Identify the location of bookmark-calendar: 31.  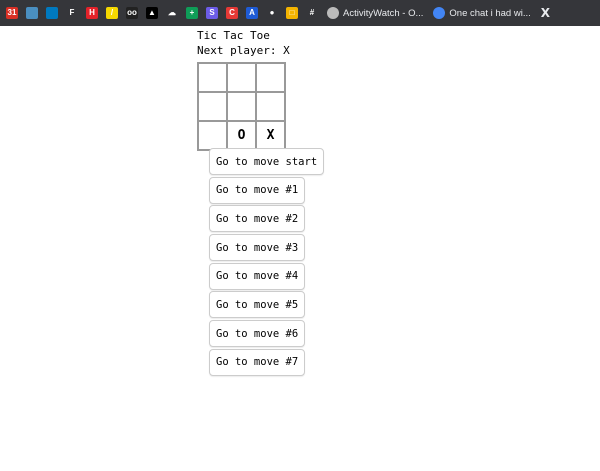
(12, 13).